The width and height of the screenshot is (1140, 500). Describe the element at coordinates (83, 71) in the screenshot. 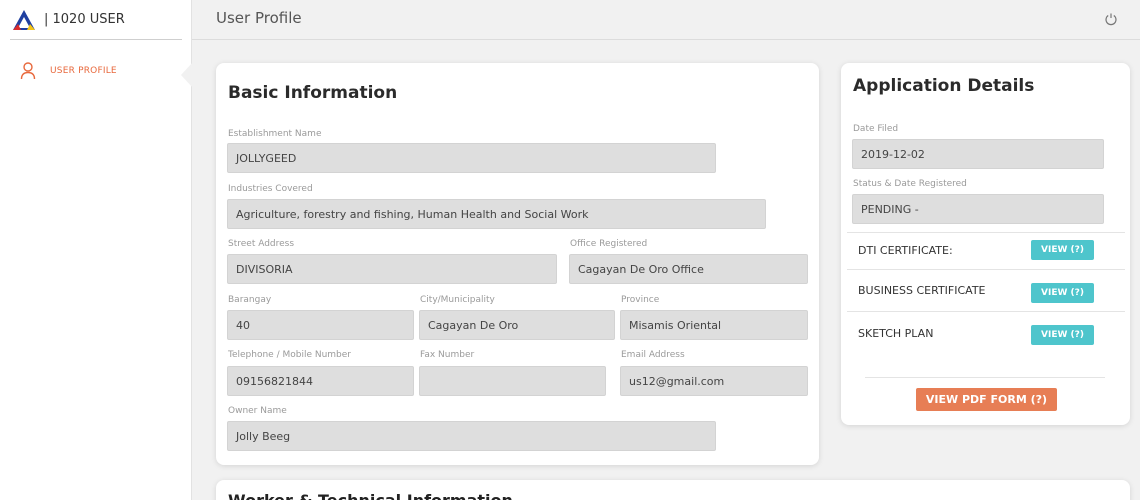

I see `sidebar-item-label: USER PROFILE` at that location.